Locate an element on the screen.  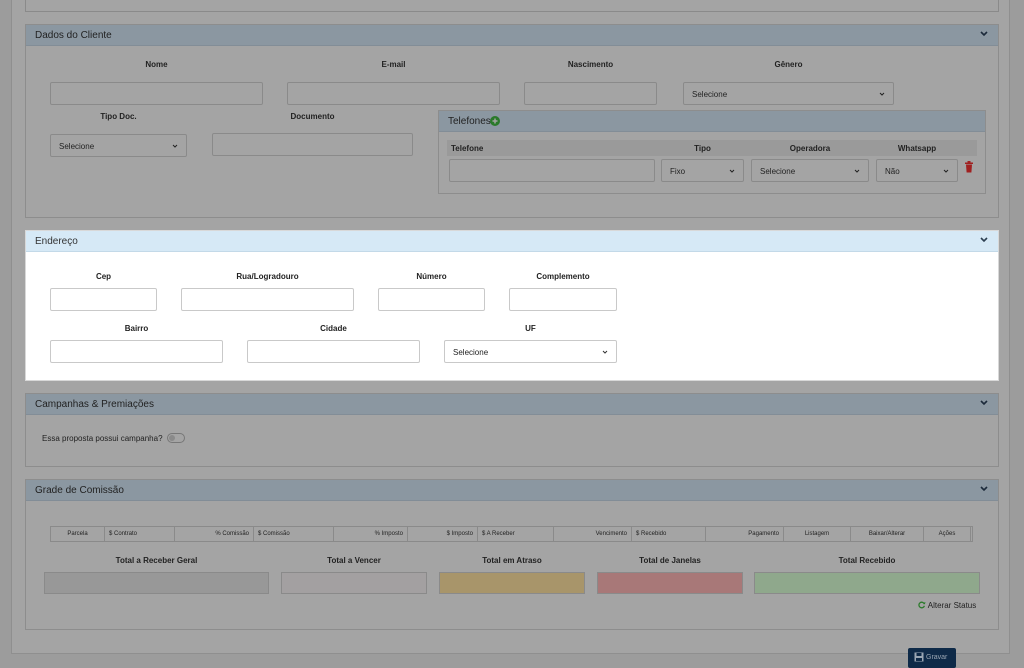
nascimento-label: Nascimento is located at coordinates (590, 64).